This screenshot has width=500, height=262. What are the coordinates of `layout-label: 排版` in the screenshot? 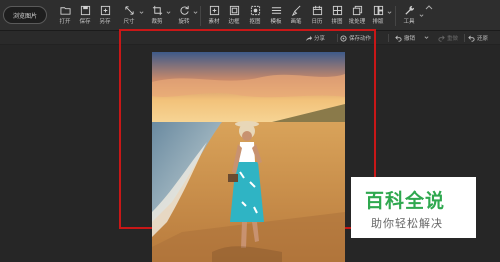 It's located at (378, 22).